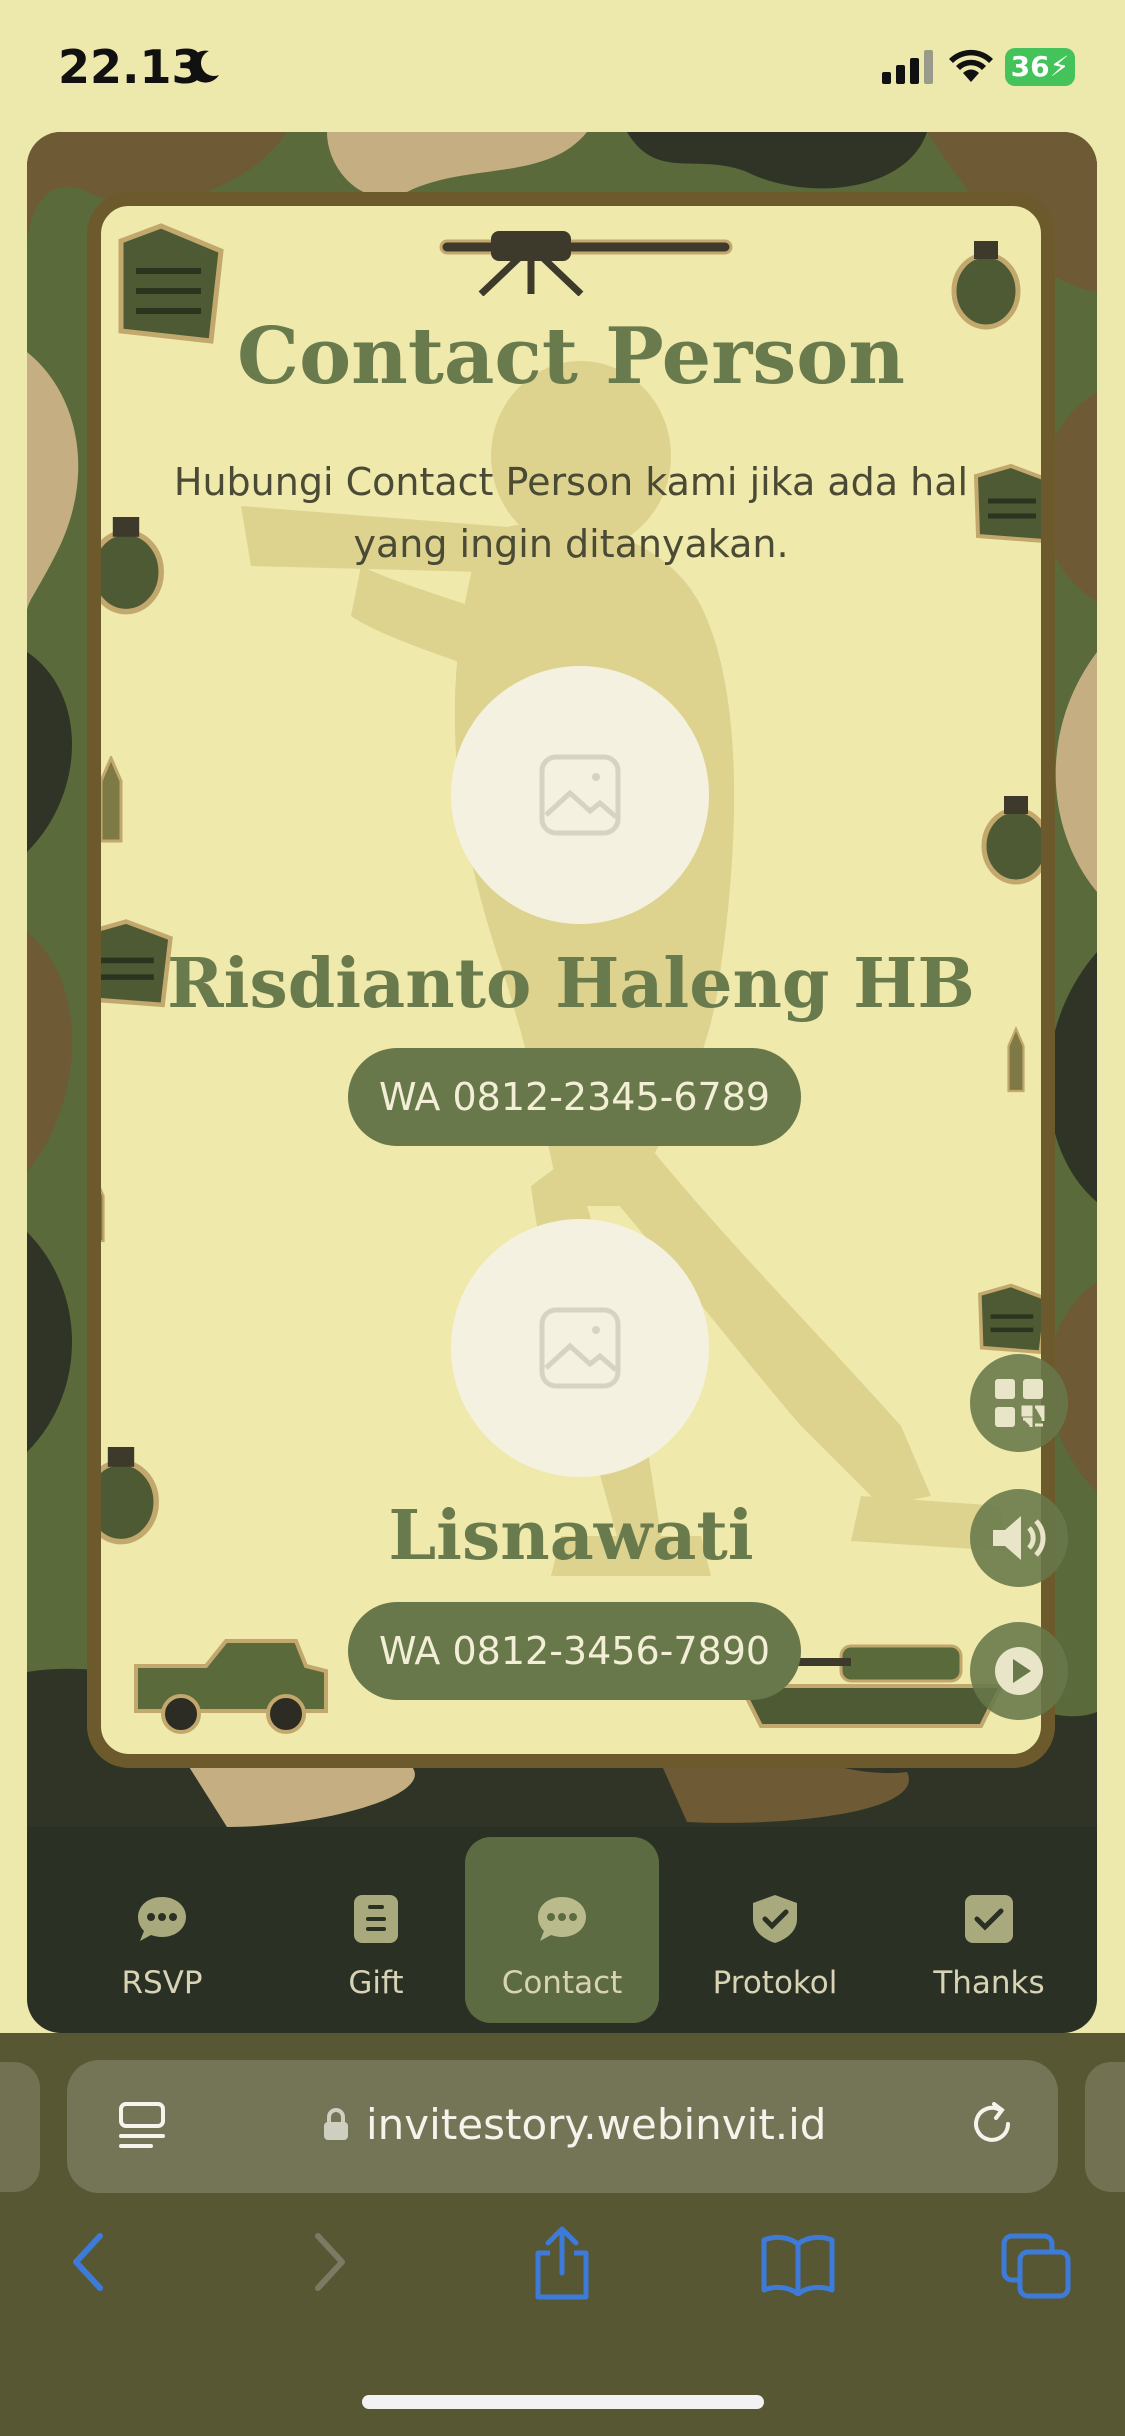  I want to click on status-time: 22.13, so click(131, 67).